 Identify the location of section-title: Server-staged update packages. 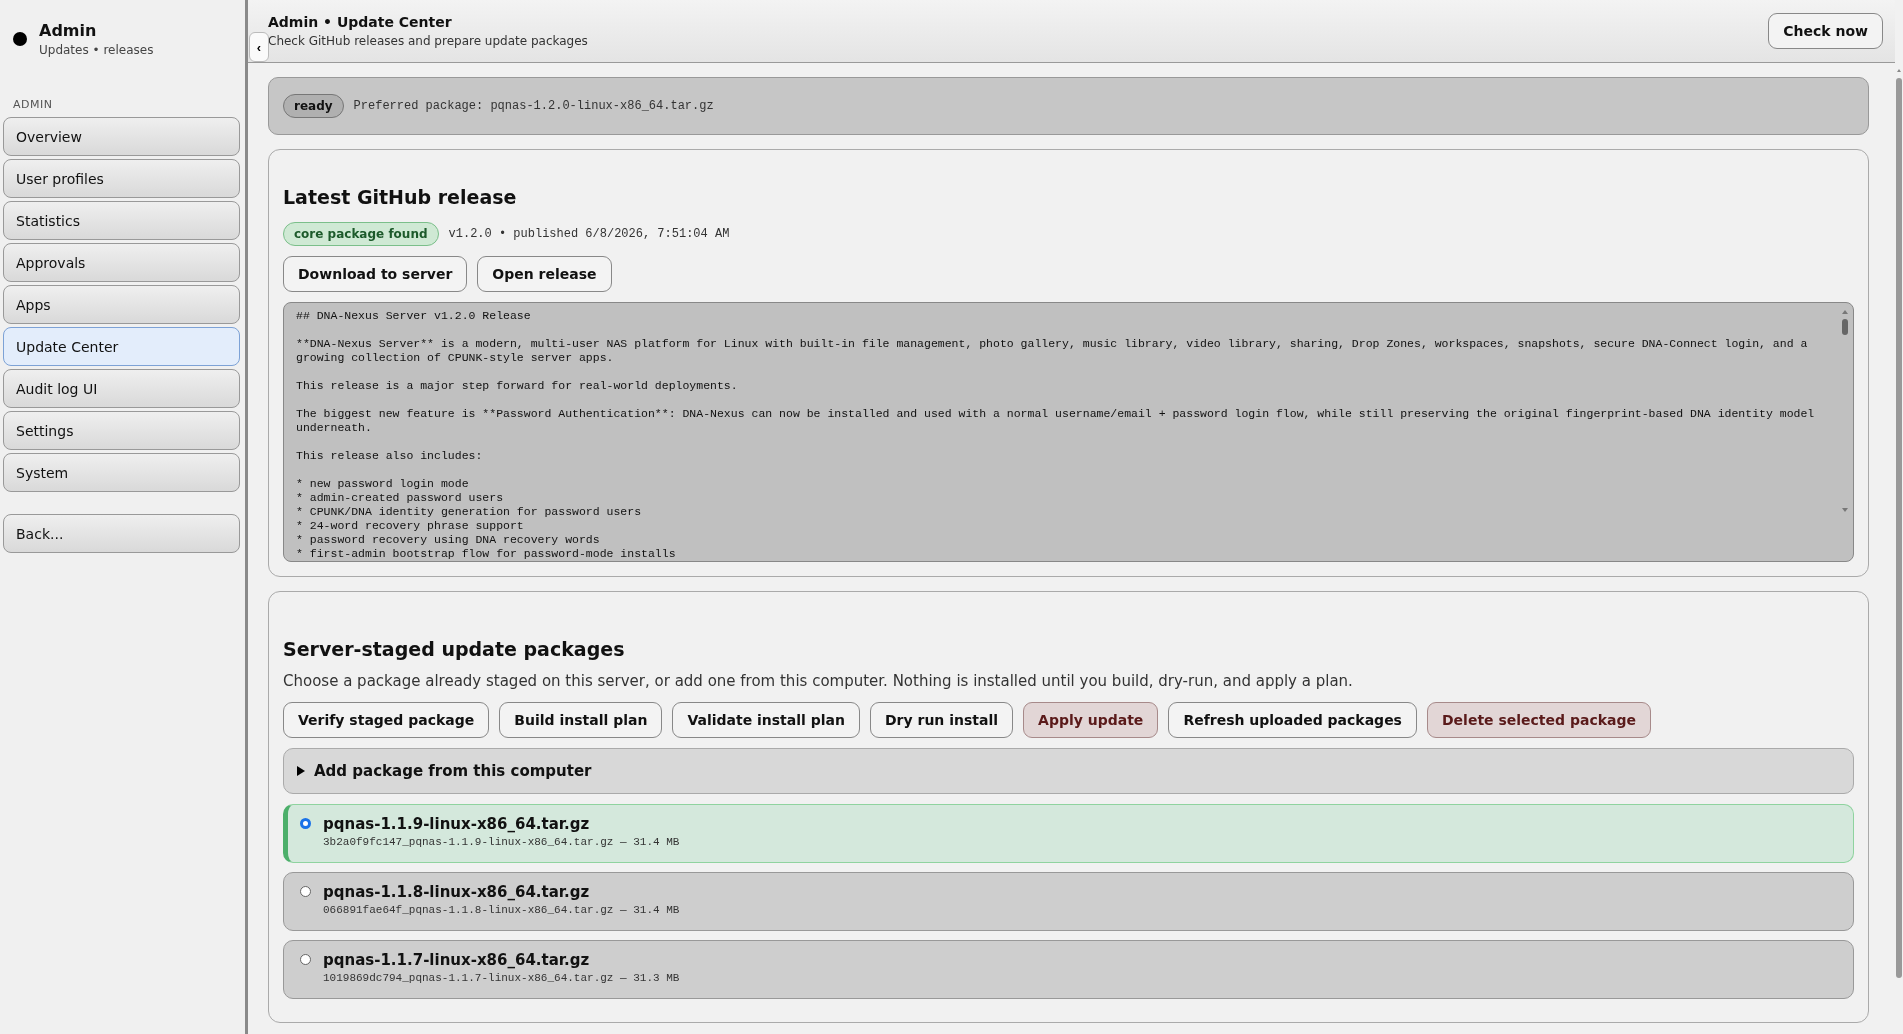
(454, 649).